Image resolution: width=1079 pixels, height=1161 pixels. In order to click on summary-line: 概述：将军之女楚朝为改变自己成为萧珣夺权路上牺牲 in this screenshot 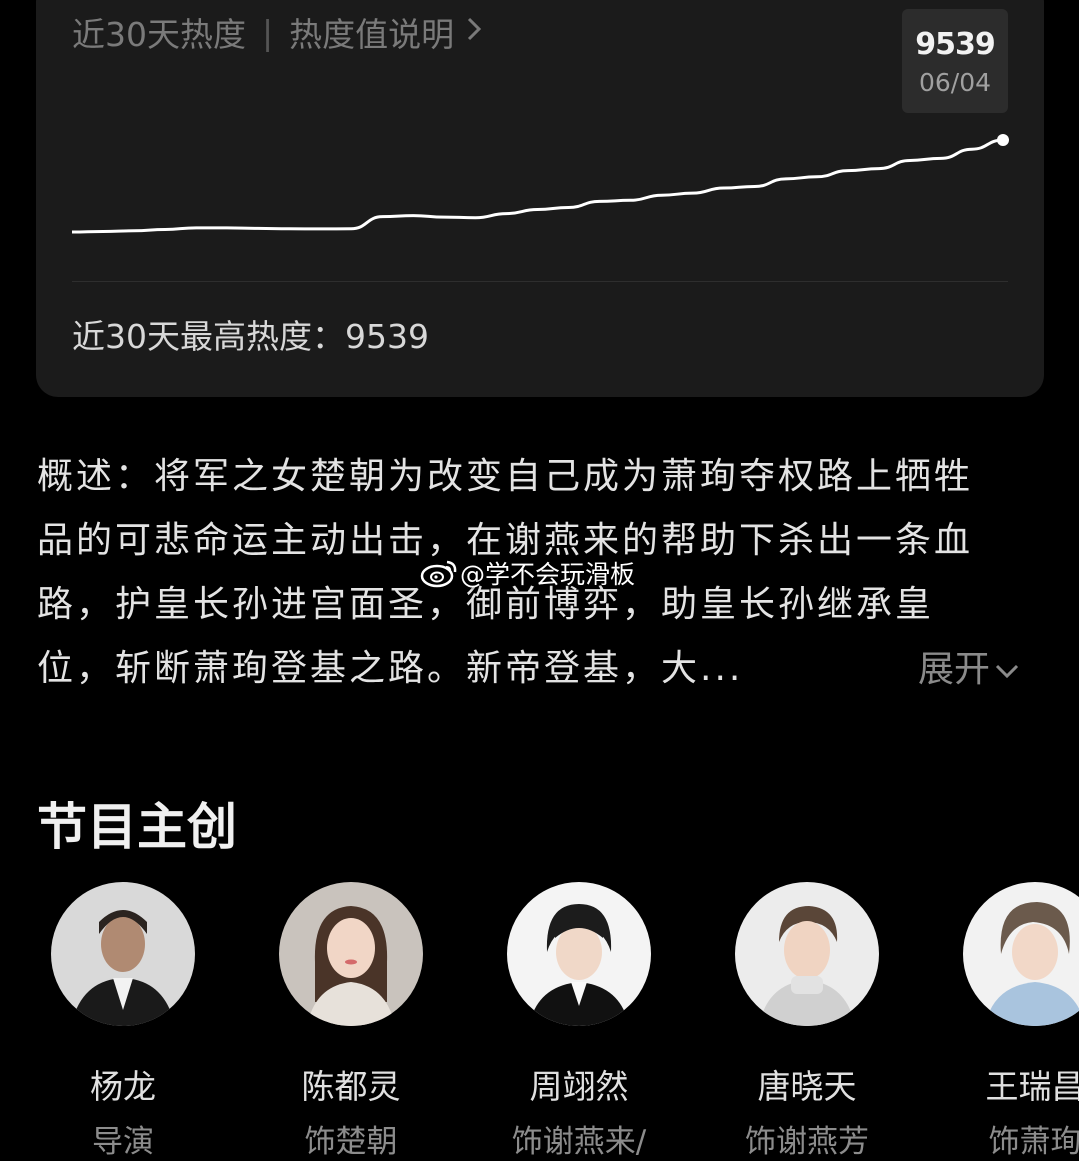, I will do `click(505, 476)`.